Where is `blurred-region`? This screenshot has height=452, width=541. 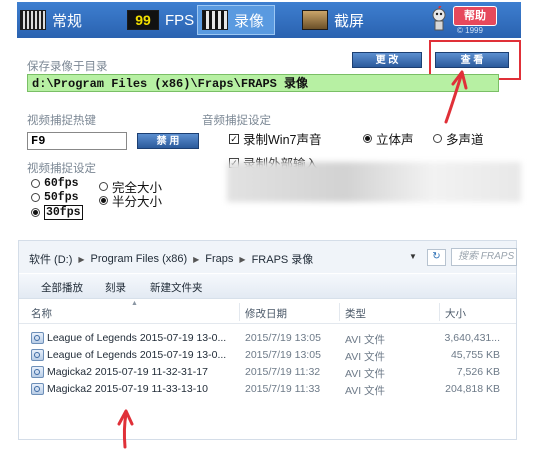 blurred-region is located at coordinates (374, 182).